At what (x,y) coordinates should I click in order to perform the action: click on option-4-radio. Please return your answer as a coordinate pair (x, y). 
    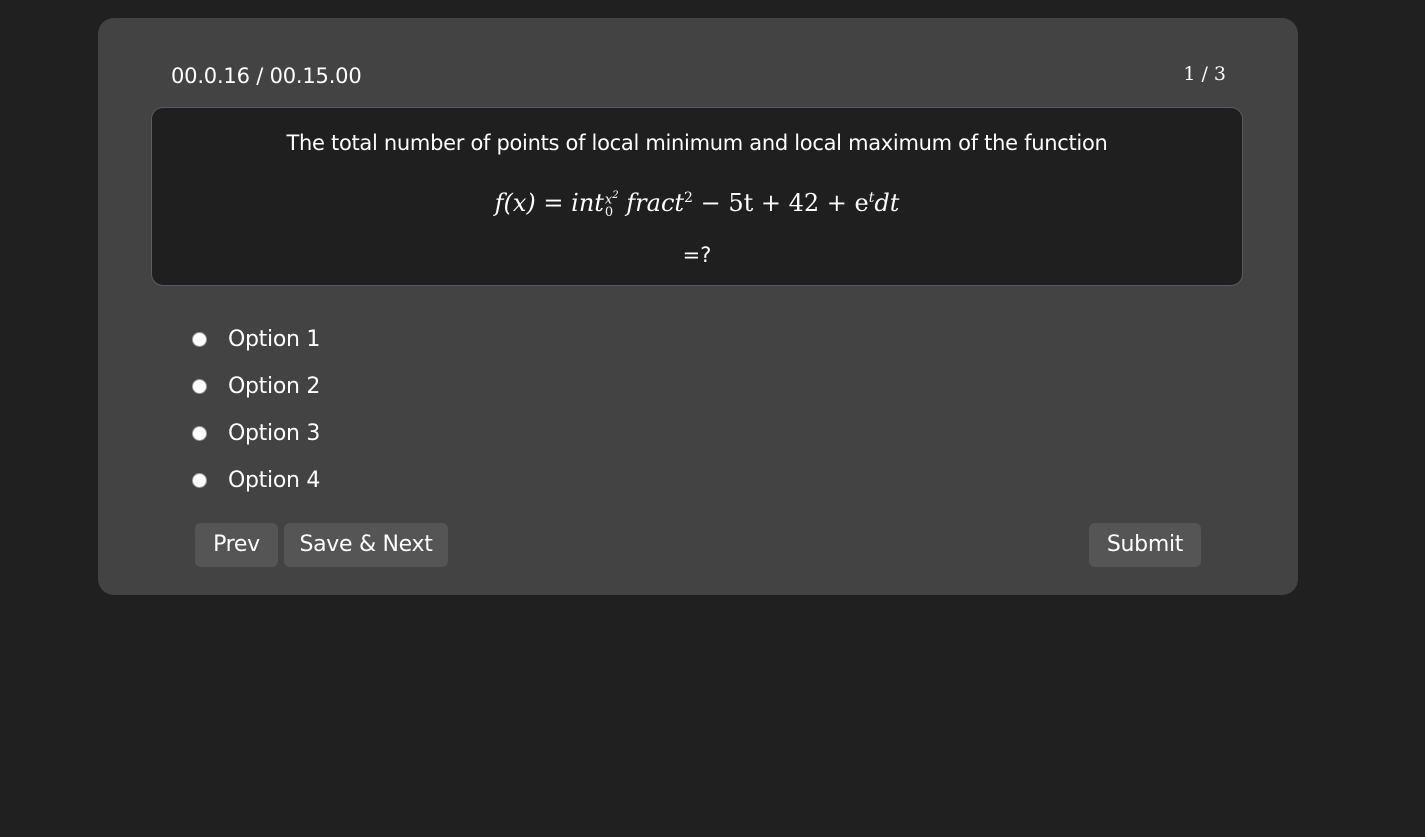
    Looking at the image, I should click on (199, 480).